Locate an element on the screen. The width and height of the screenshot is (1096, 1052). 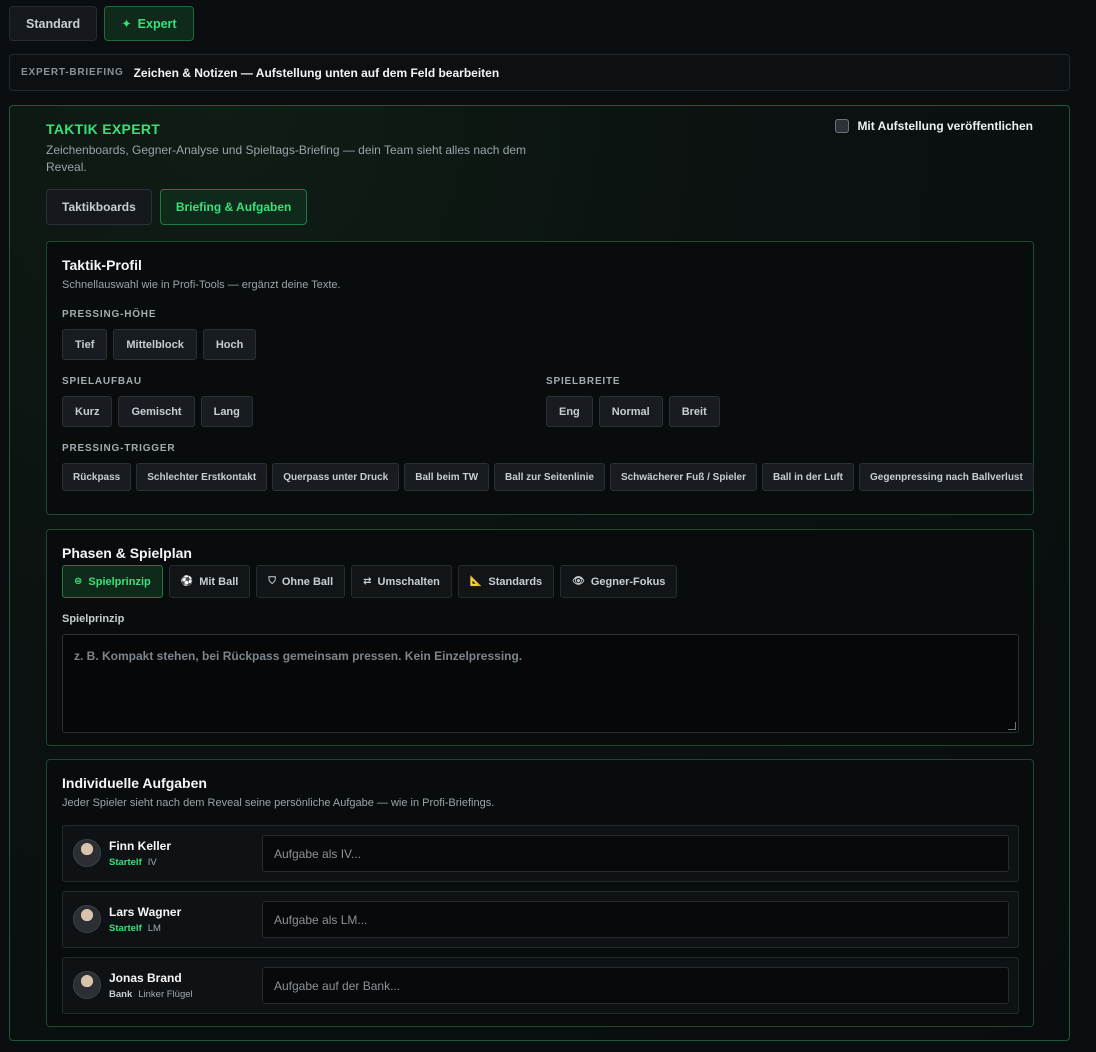
player-position: IV is located at coordinates (152, 862).